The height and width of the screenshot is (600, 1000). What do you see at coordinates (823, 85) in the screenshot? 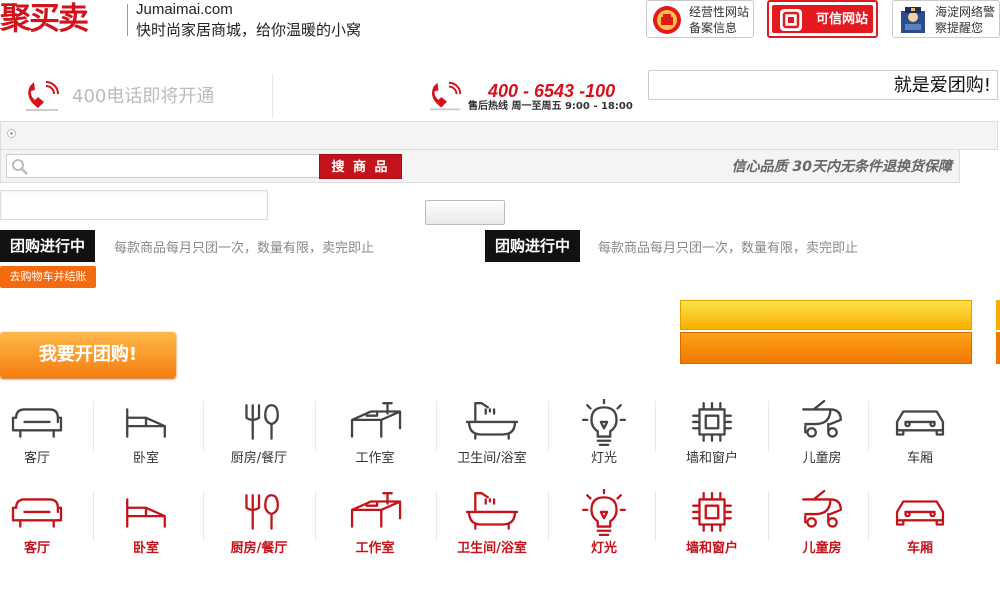
I see `ad-banner: 就是爱团购!` at bounding box center [823, 85].